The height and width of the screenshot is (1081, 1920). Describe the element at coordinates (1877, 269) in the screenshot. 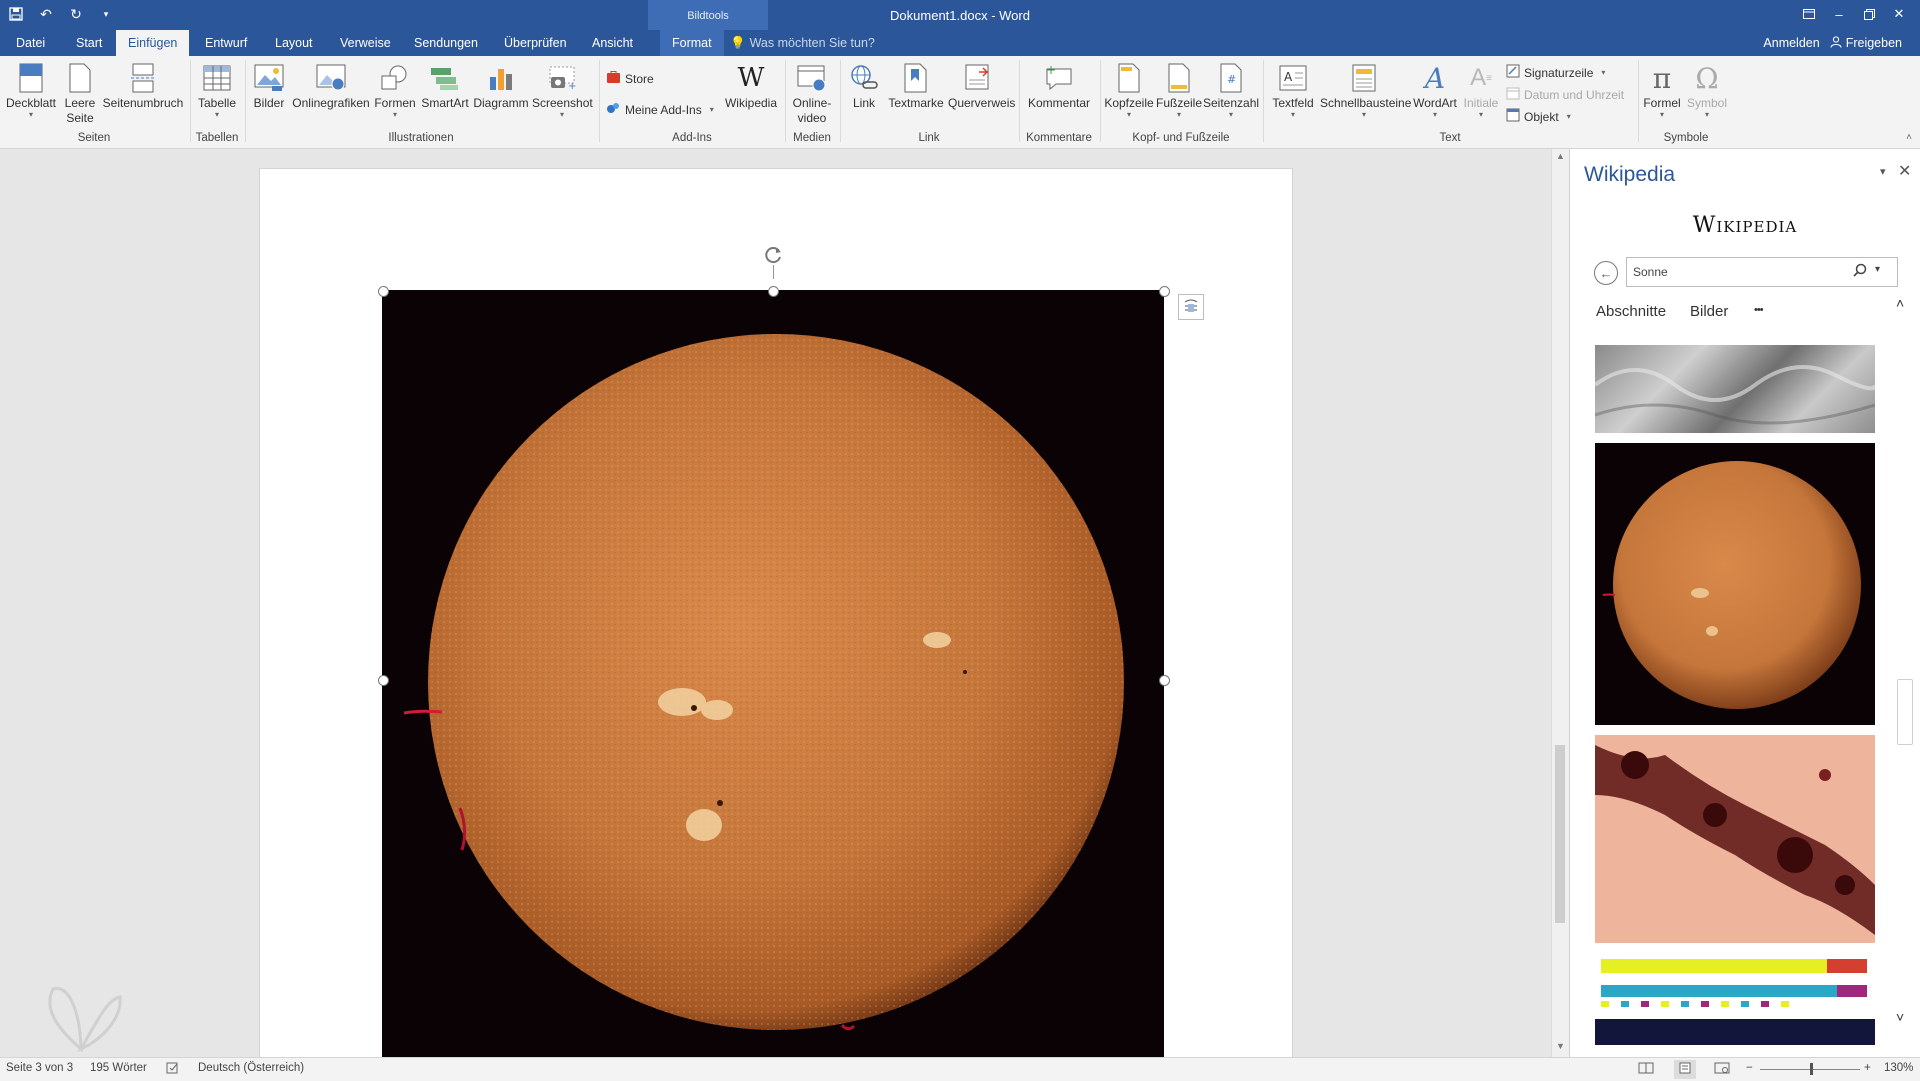

I see `search-dropdown-icon: ▾` at that location.